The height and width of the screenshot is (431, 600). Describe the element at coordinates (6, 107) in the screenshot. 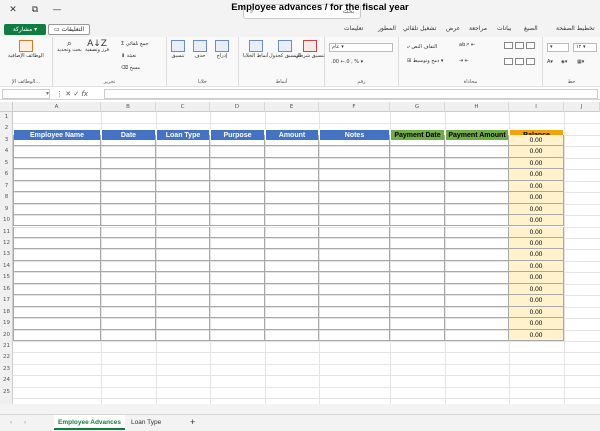

I see `select-all-corner` at that location.